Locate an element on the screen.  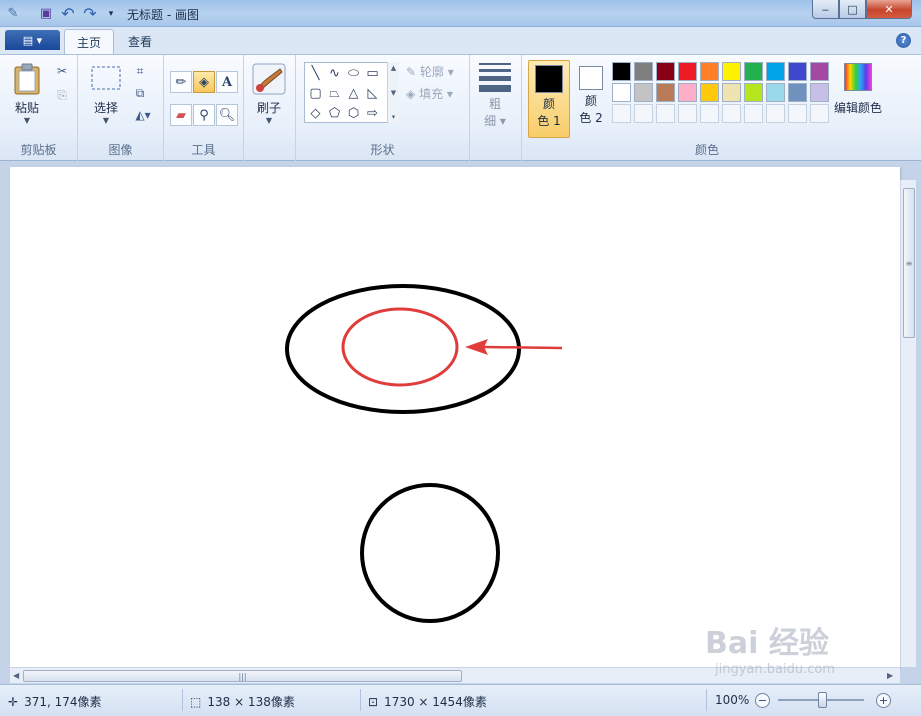
pencil-icon: ✏ is located at coordinates (181, 82).